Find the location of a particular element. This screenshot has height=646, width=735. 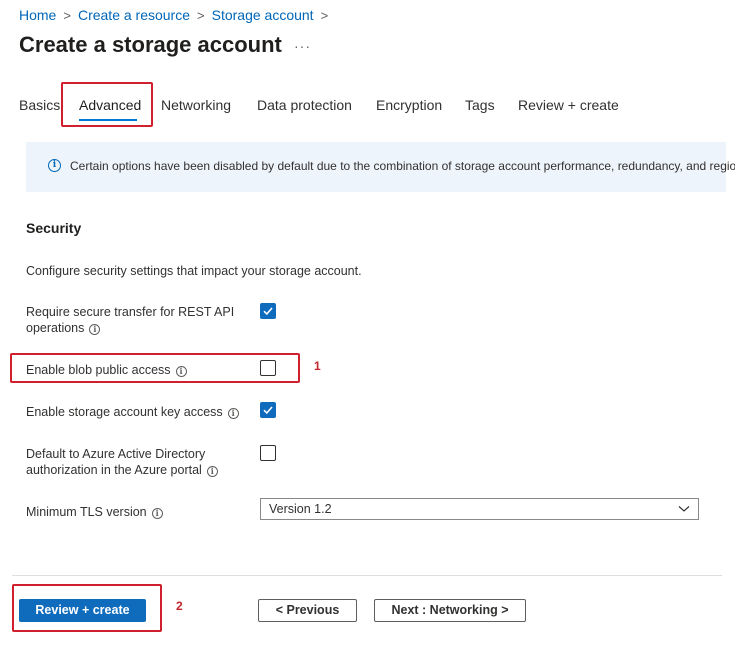

breadcrumb-create-resource: Create a resource is located at coordinates (134, 15).